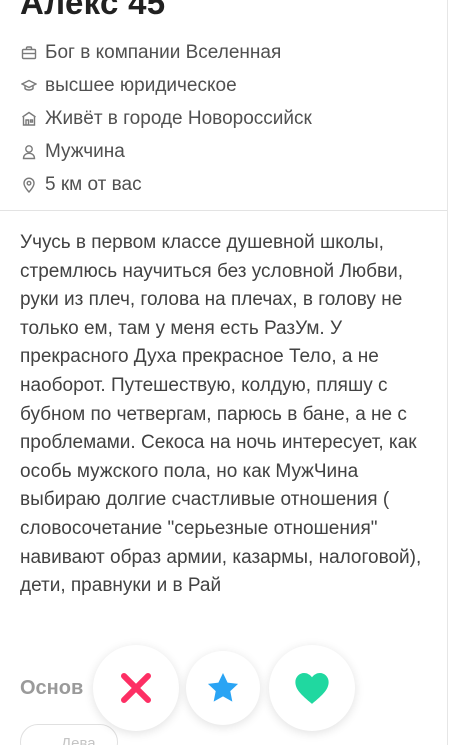 The image size is (454, 745). What do you see at coordinates (29, 152) in the screenshot?
I see `person-icon` at bounding box center [29, 152].